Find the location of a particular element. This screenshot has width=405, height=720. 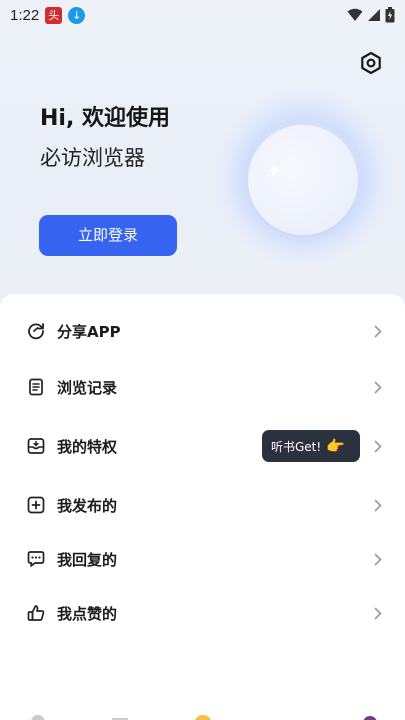

login-button: 立即登录 is located at coordinates (108, 235).